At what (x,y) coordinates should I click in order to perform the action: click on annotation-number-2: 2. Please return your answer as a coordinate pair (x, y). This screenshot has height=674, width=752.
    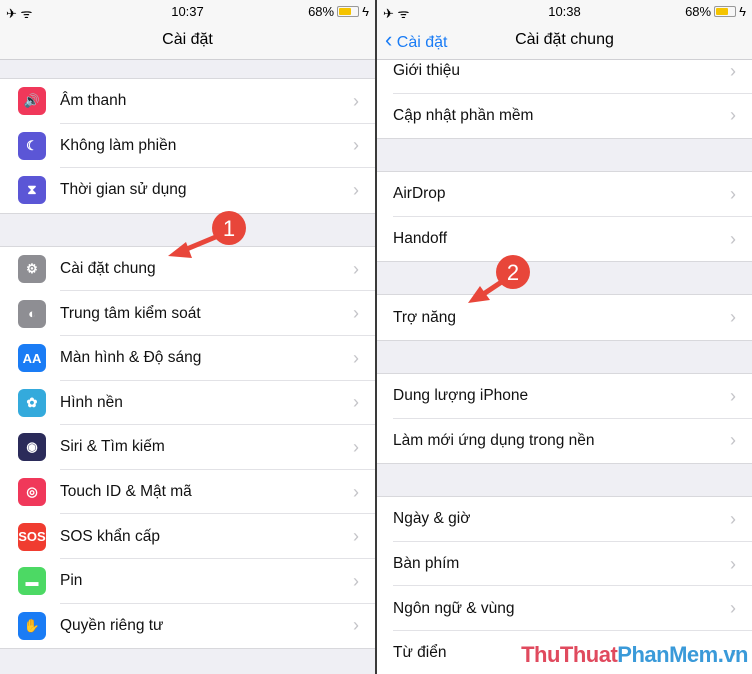
    Looking at the image, I should click on (513, 272).